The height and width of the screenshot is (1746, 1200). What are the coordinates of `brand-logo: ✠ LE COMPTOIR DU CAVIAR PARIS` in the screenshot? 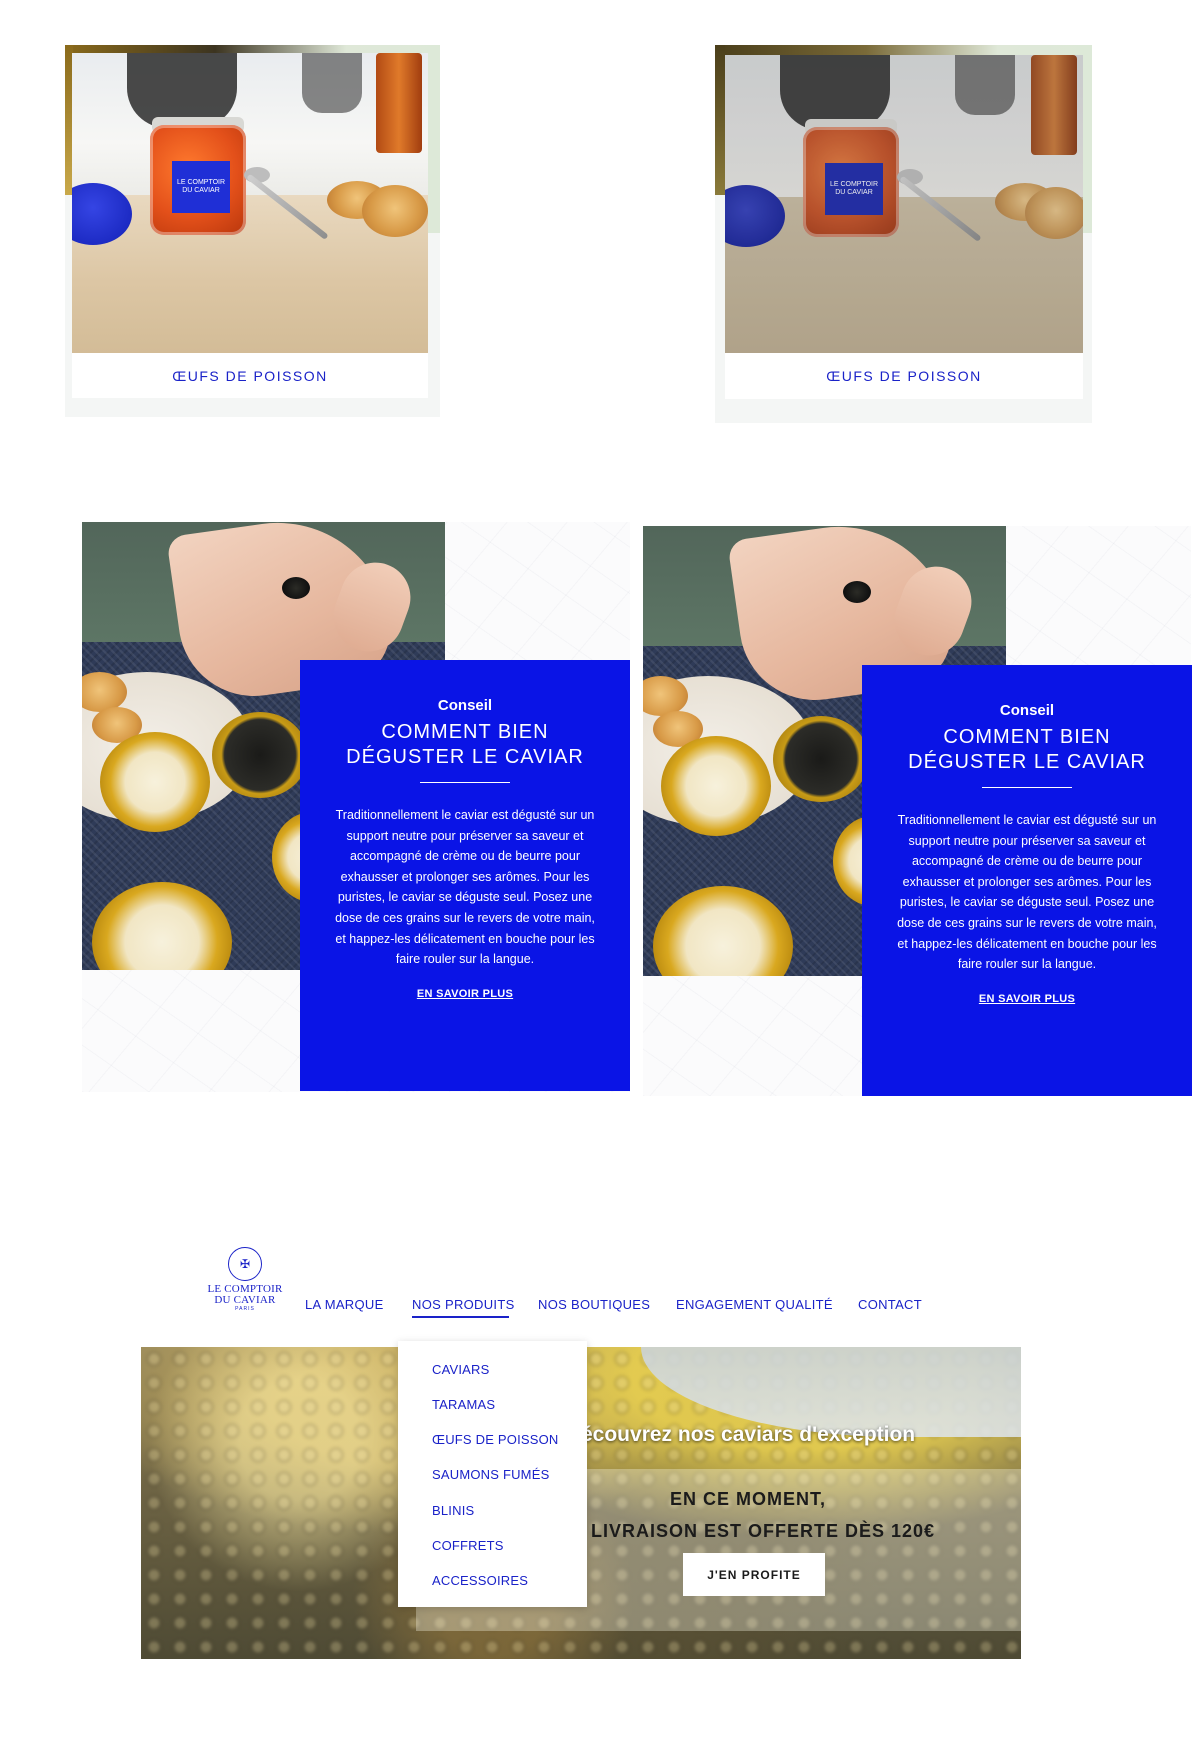 It's located at (245, 1282).